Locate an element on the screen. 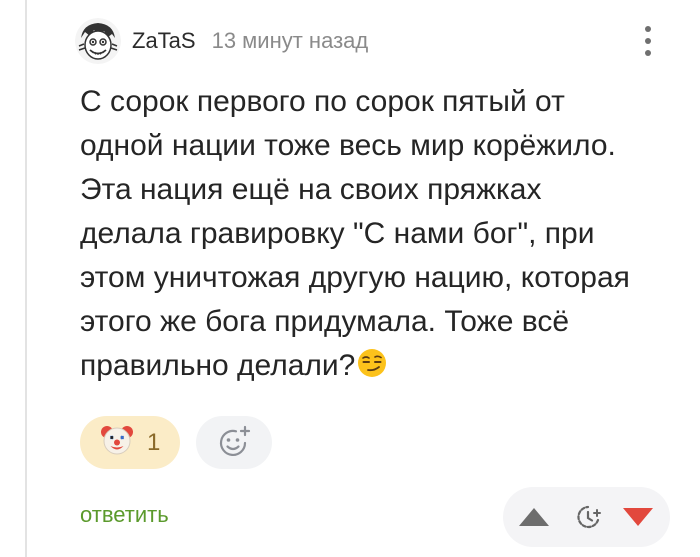 This screenshot has width=700, height=557. clown-face-emoji-icon is located at coordinates (117, 442).